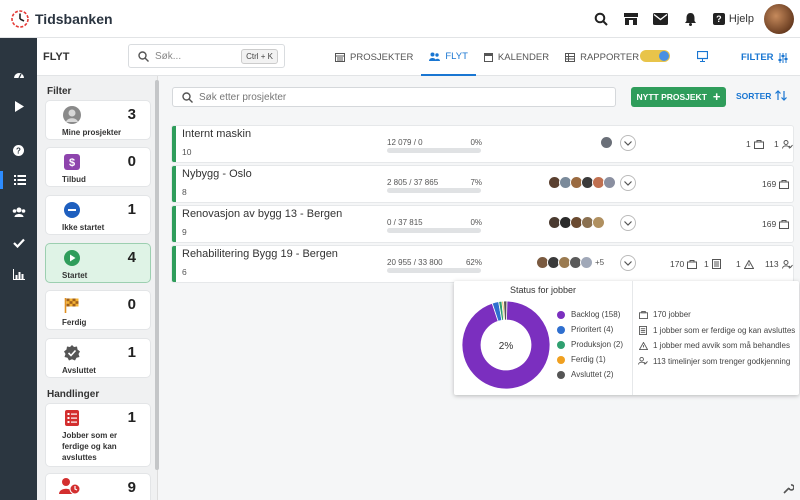 This screenshot has height=500, width=800. Describe the element at coordinates (684, 264) in the screenshot. I see `stat-jobs: 170` at that location.